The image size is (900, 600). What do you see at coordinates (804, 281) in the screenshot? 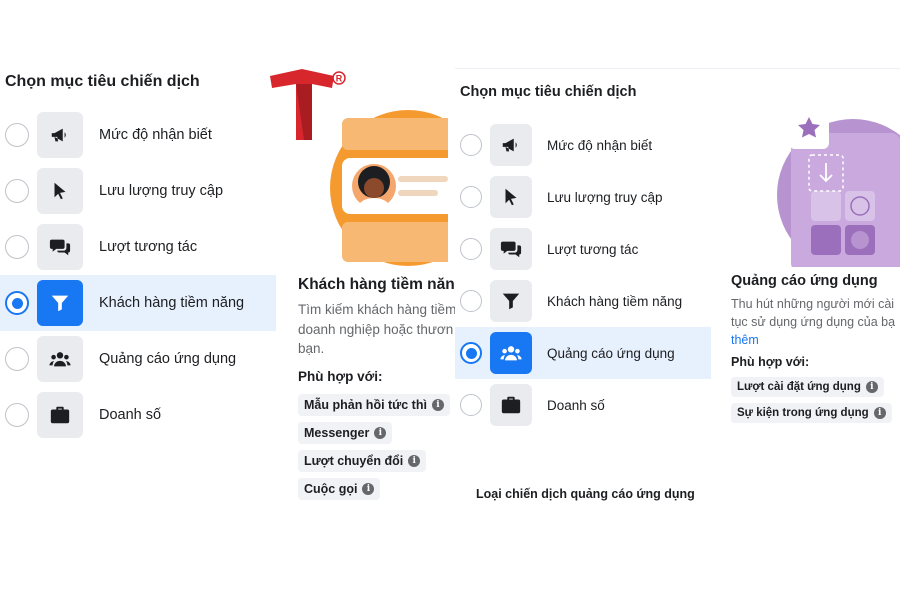
I see `detail-heading: Quảng cáo ứng dụng` at bounding box center [804, 281].